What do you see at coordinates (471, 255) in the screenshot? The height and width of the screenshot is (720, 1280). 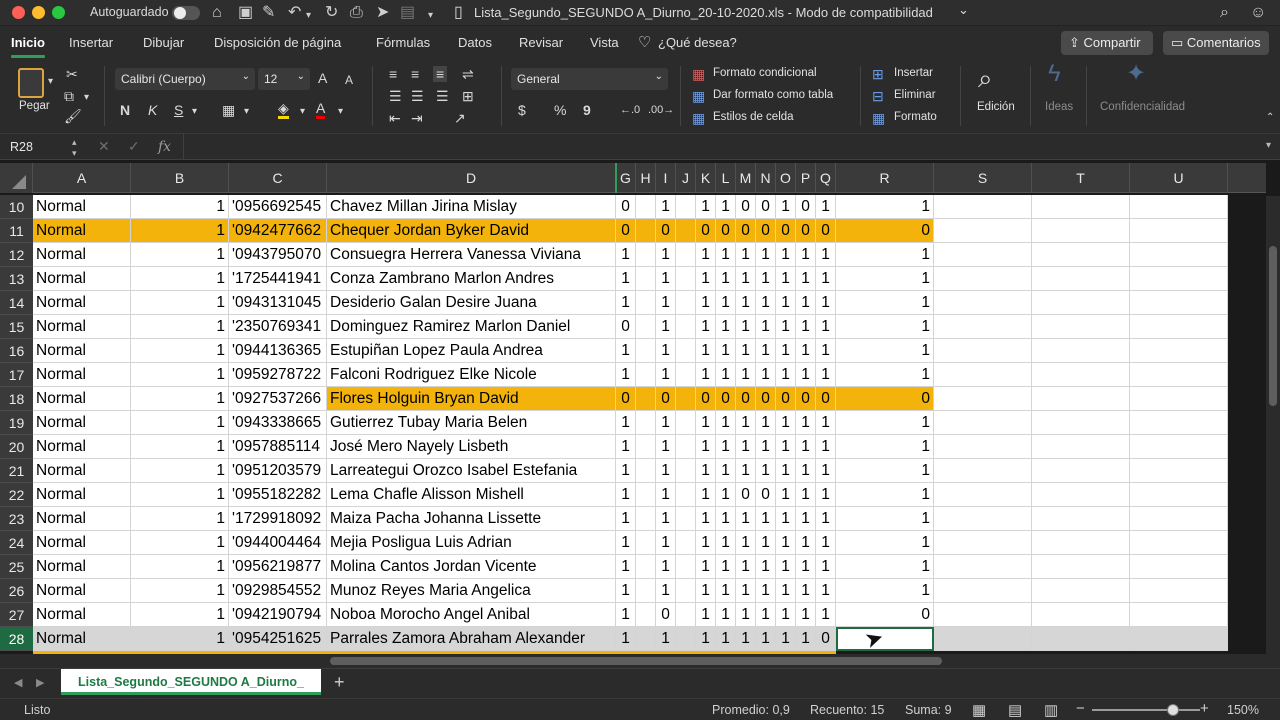 I see `cell-d: Consuegra Herrera Vanessa Viviana` at bounding box center [471, 255].